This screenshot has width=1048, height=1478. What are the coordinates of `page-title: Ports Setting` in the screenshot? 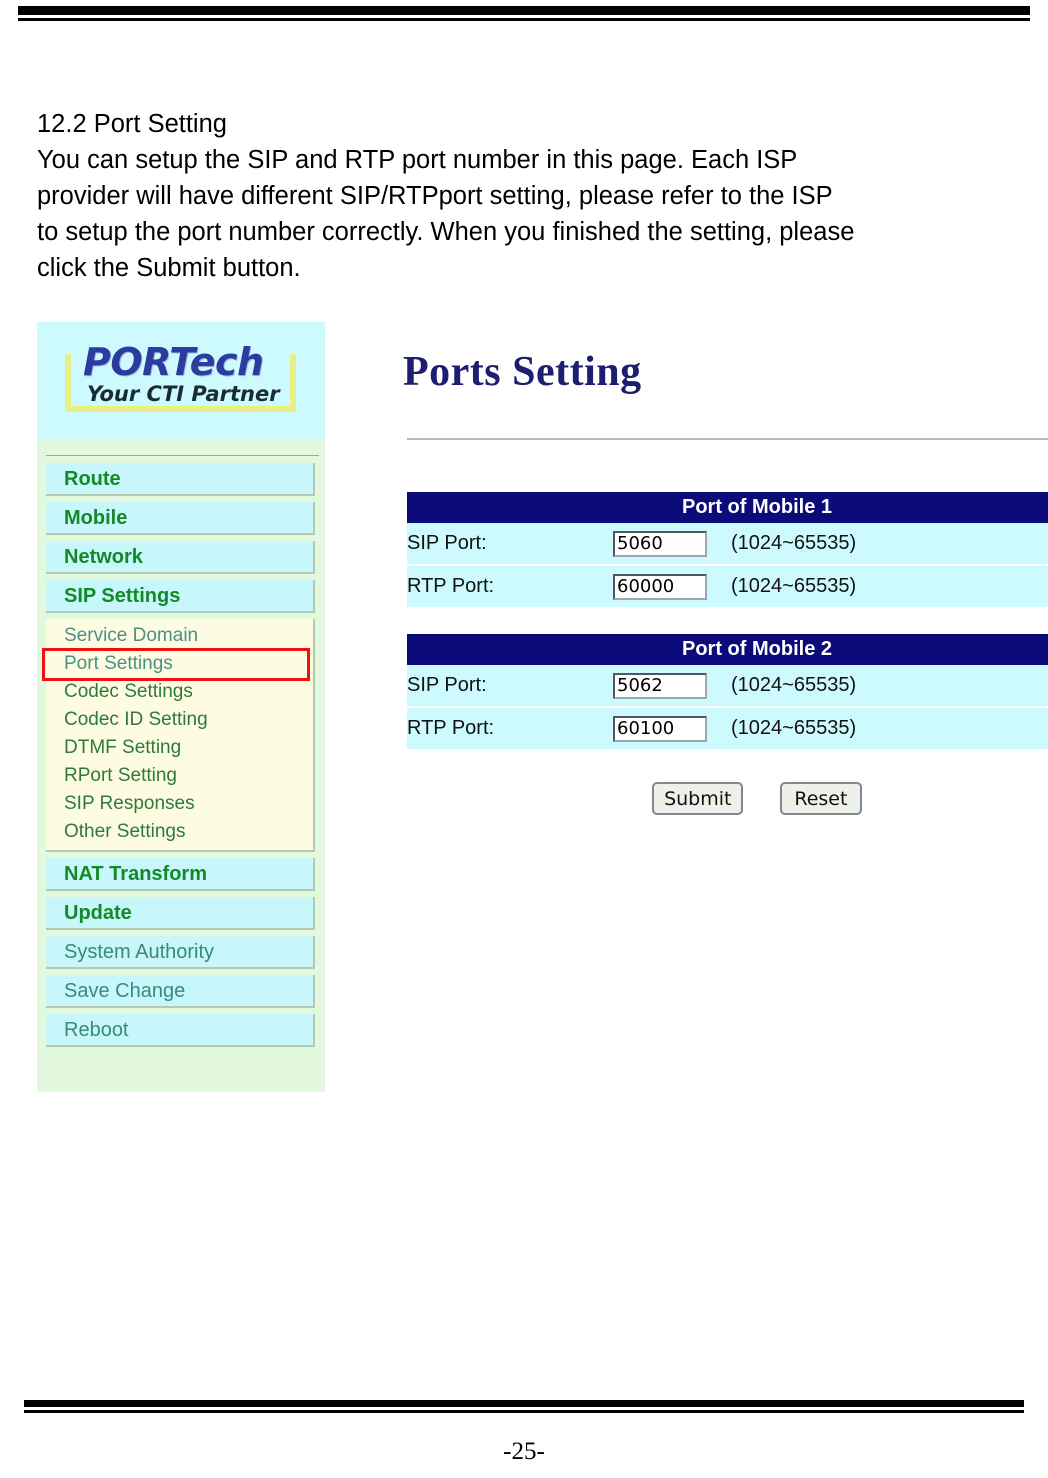 It's located at (522, 372).